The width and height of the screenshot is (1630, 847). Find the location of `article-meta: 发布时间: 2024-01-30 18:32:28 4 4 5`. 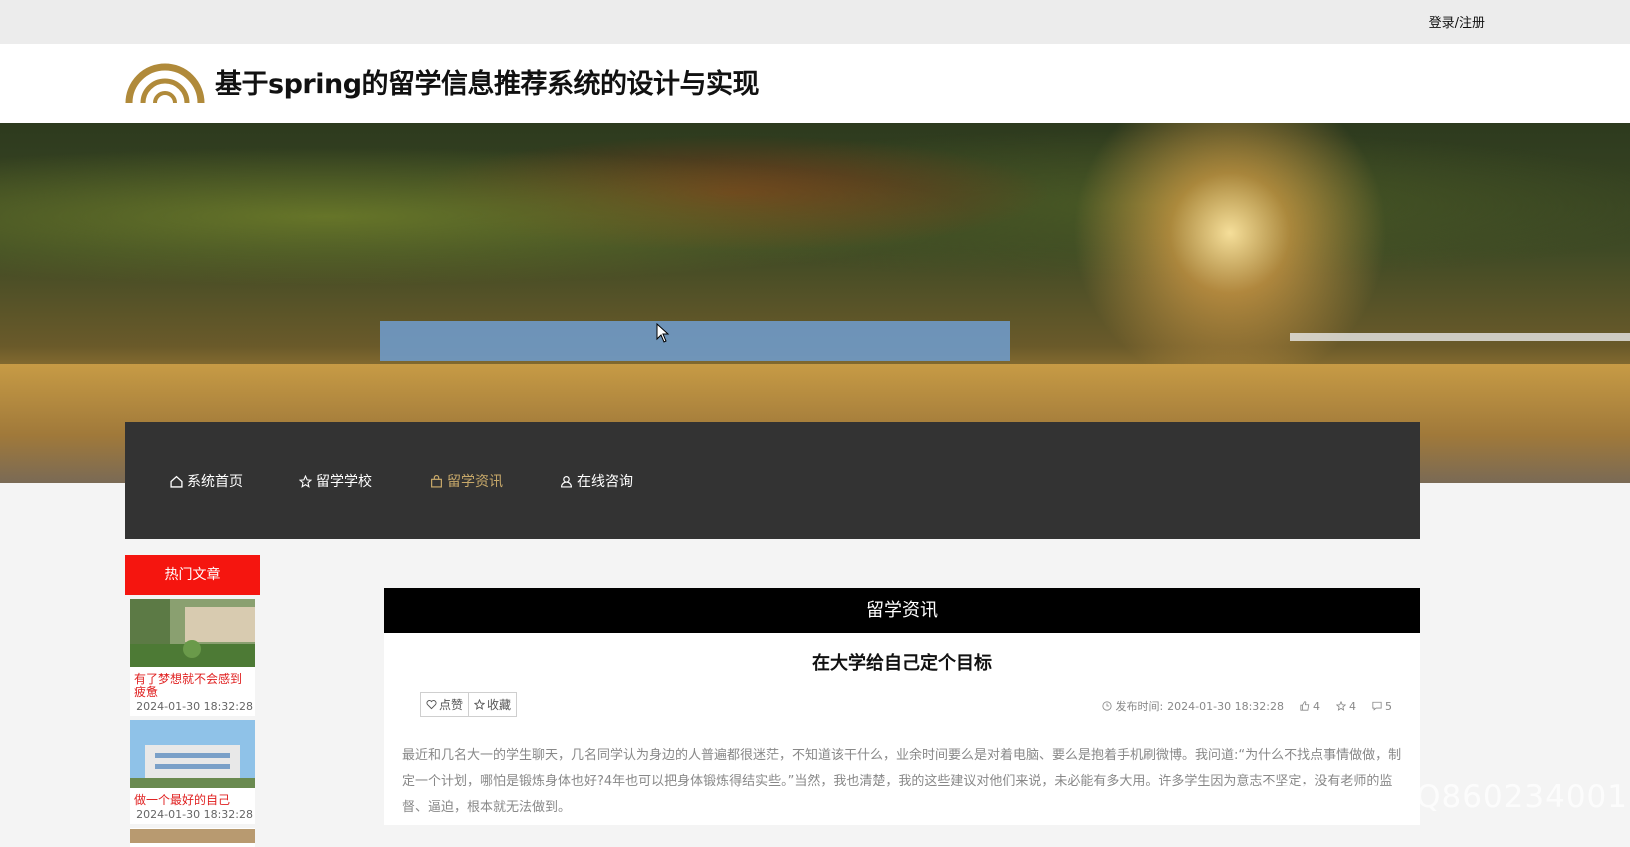

article-meta: 发布时间: 2024-01-30 18:32:28 4 4 5 is located at coordinates (1239, 706).